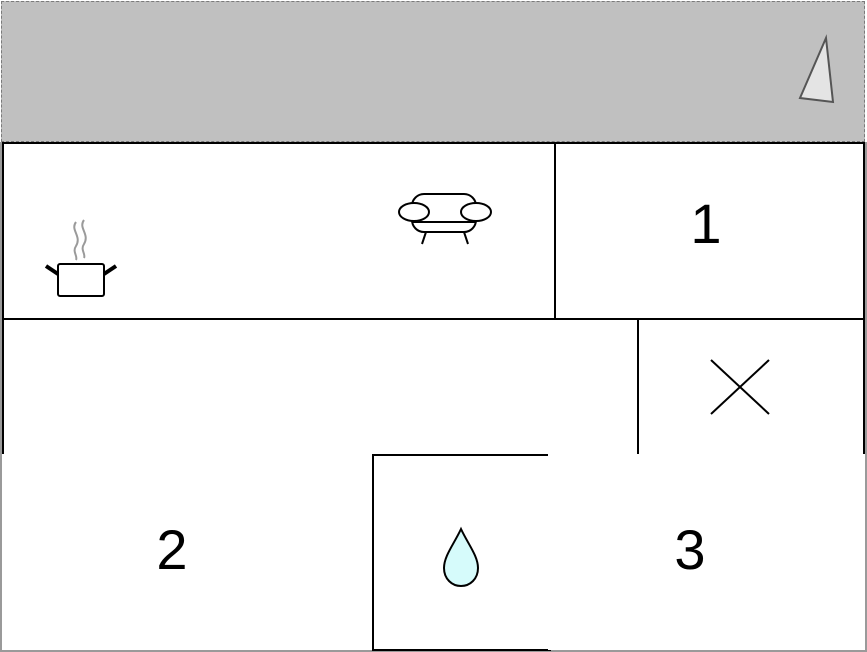  I want to click on room-1: 1, so click(709, 231).